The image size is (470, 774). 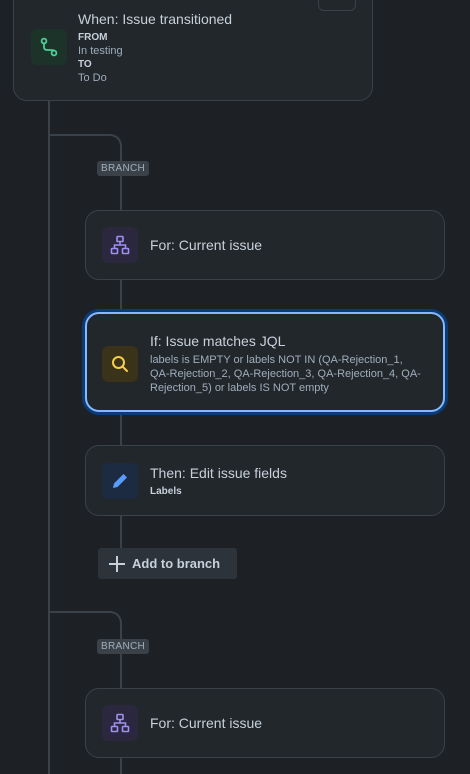 What do you see at coordinates (206, 723) in the screenshot?
I see `branch2-for-title: For: Current issue` at bounding box center [206, 723].